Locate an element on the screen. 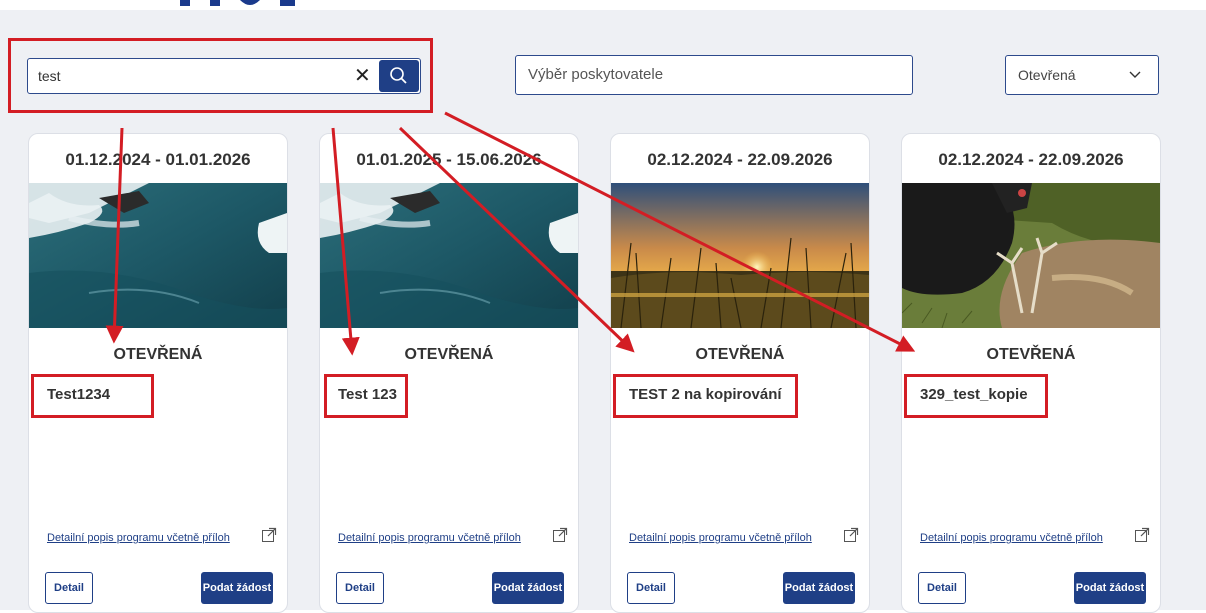 The width and height of the screenshot is (1206, 613). hunting-dog-deer-image is located at coordinates (1031, 255).